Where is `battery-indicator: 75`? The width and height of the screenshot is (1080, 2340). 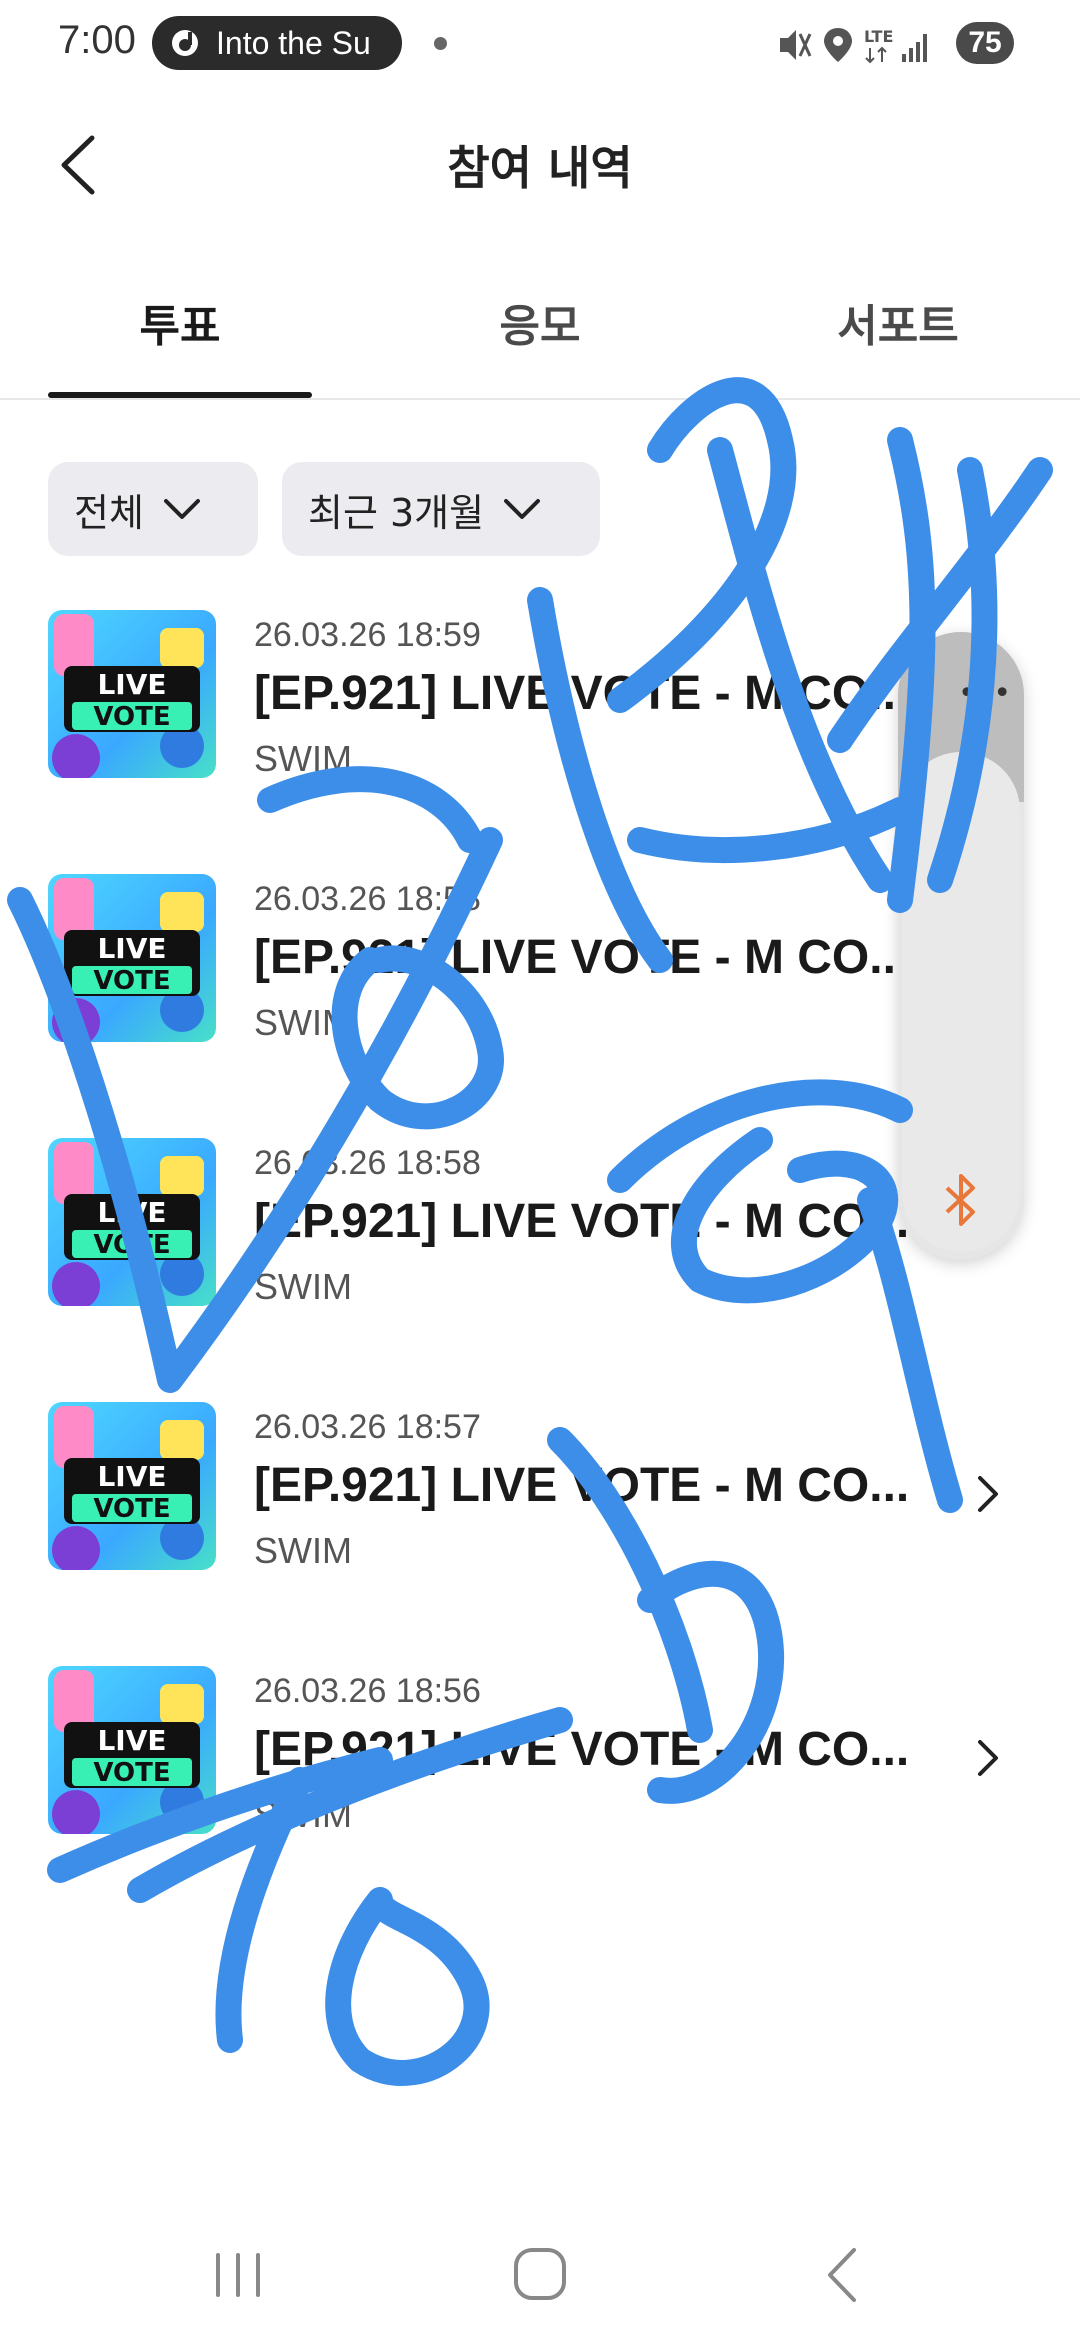 battery-indicator: 75 is located at coordinates (985, 43).